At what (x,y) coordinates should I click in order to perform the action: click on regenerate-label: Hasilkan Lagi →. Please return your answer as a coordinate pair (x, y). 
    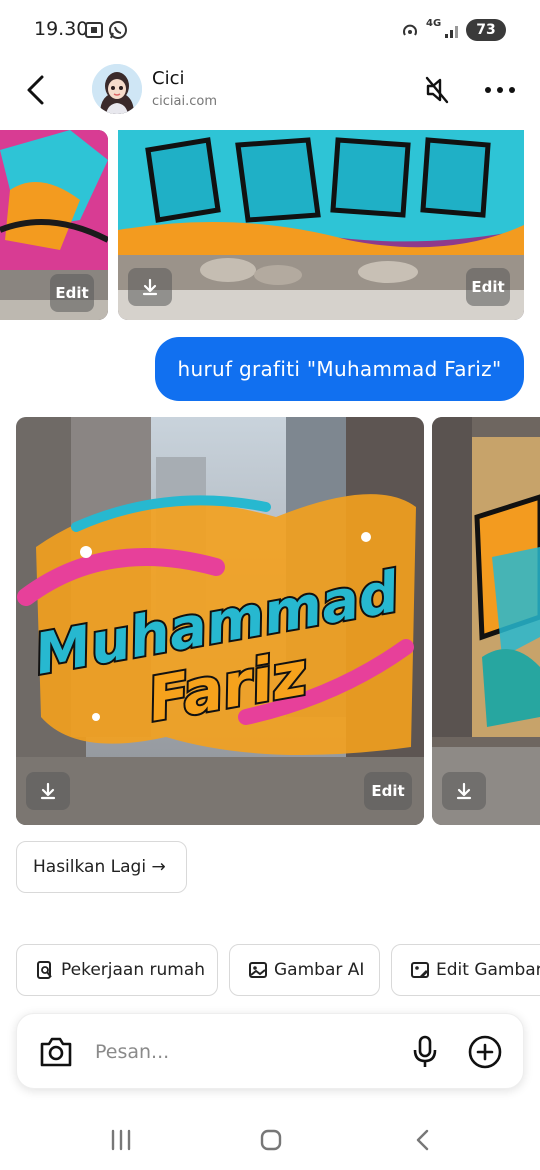
    Looking at the image, I should click on (99, 867).